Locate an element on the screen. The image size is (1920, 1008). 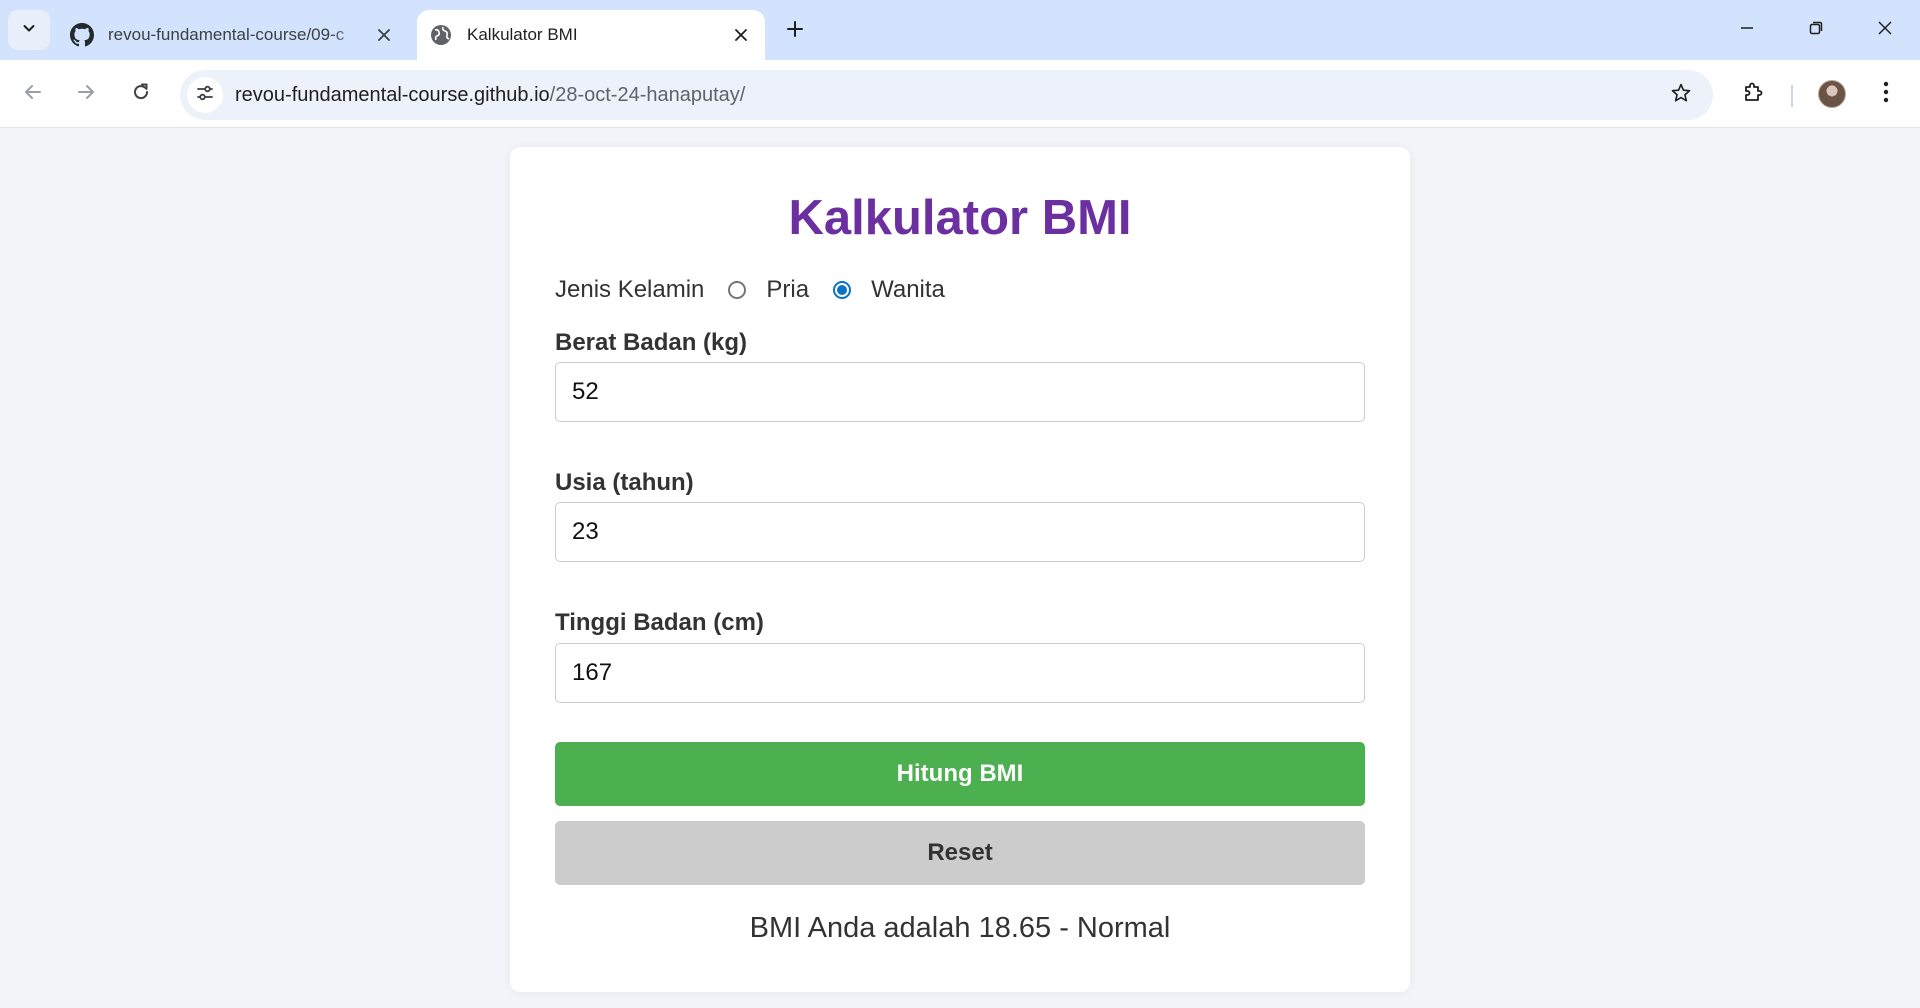
height-input is located at coordinates (960, 673).